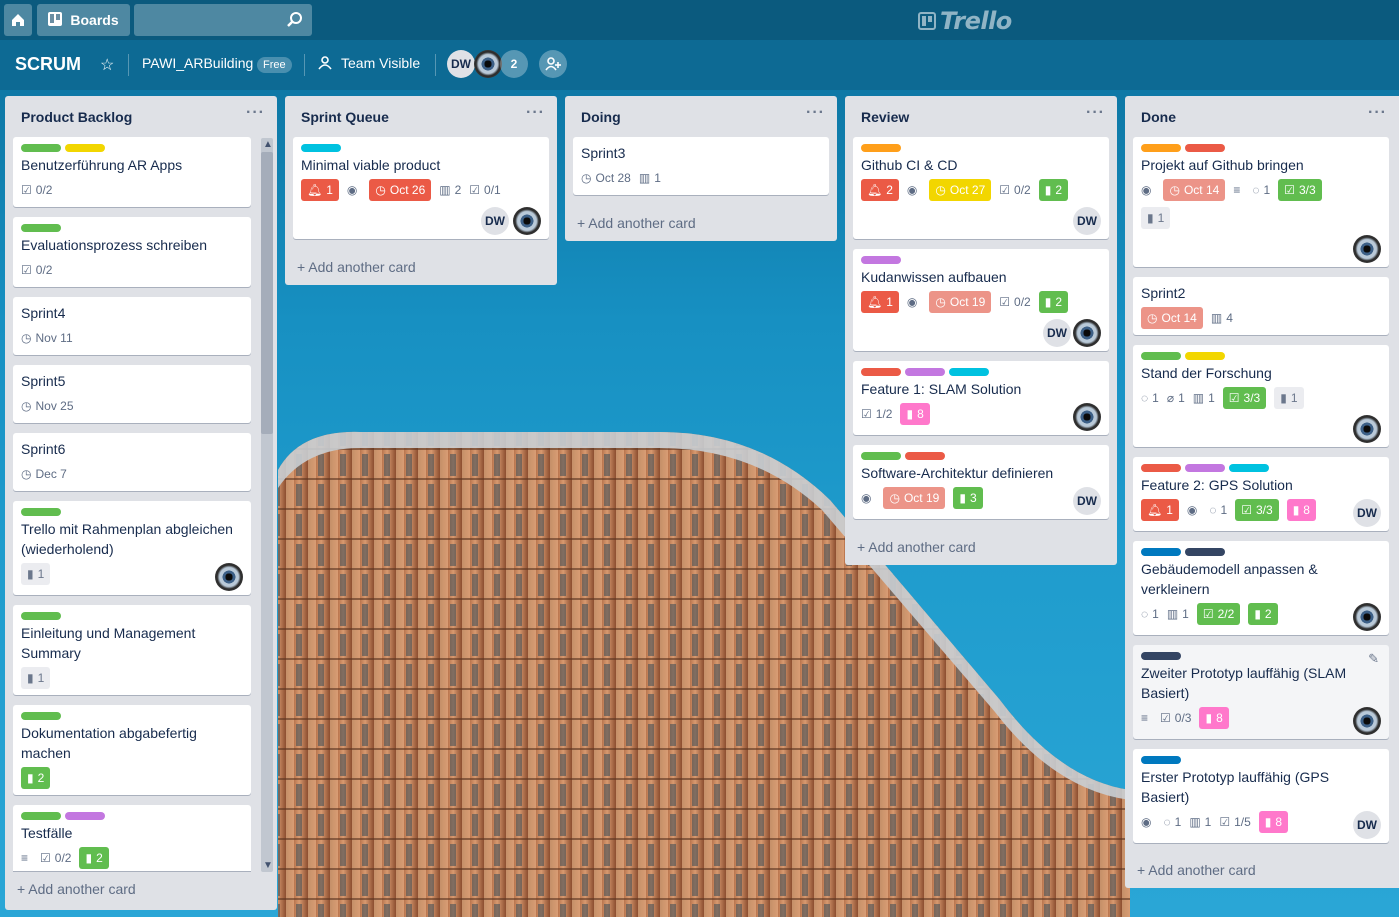 This screenshot has width=1399, height=917. What do you see at coordinates (268, 144) in the screenshot?
I see `scroll-up-icon: ▲` at bounding box center [268, 144].